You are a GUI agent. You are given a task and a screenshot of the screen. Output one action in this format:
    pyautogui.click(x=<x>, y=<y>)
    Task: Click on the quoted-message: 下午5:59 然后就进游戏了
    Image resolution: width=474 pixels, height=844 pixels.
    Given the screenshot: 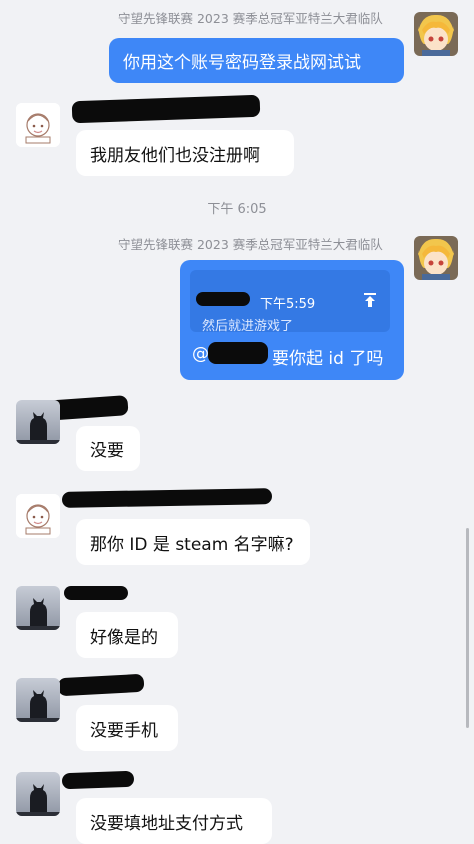 What is the action you would take?
    pyautogui.click(x=290, y=302)
    